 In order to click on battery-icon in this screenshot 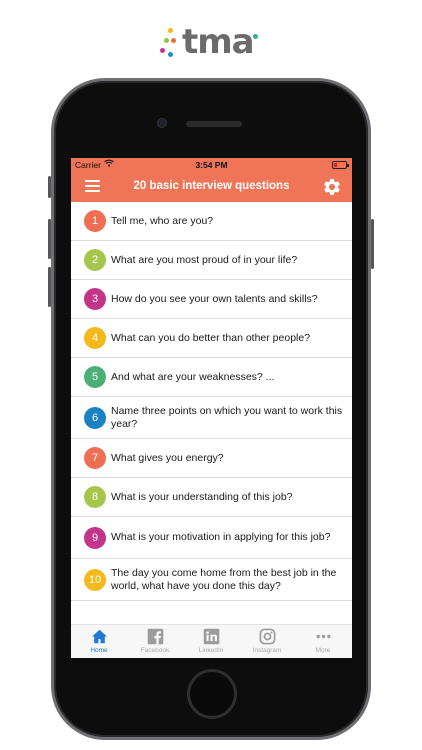, I will do `click(340, 165)`.